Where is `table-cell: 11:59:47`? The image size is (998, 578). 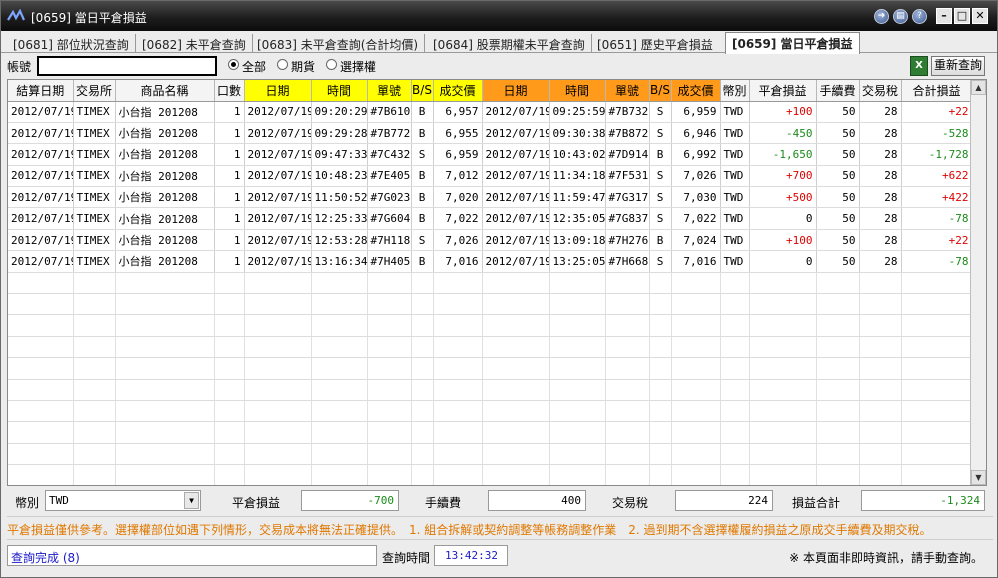 table-cell: 11:59:47 is located at coordinates (577, 197).